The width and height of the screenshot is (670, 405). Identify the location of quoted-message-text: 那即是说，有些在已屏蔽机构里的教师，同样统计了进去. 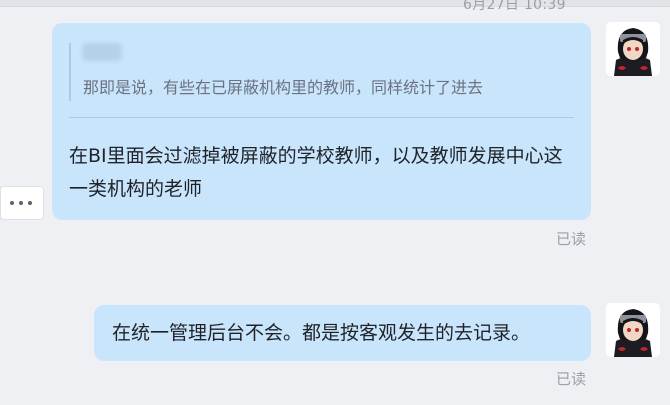
(283, 87).